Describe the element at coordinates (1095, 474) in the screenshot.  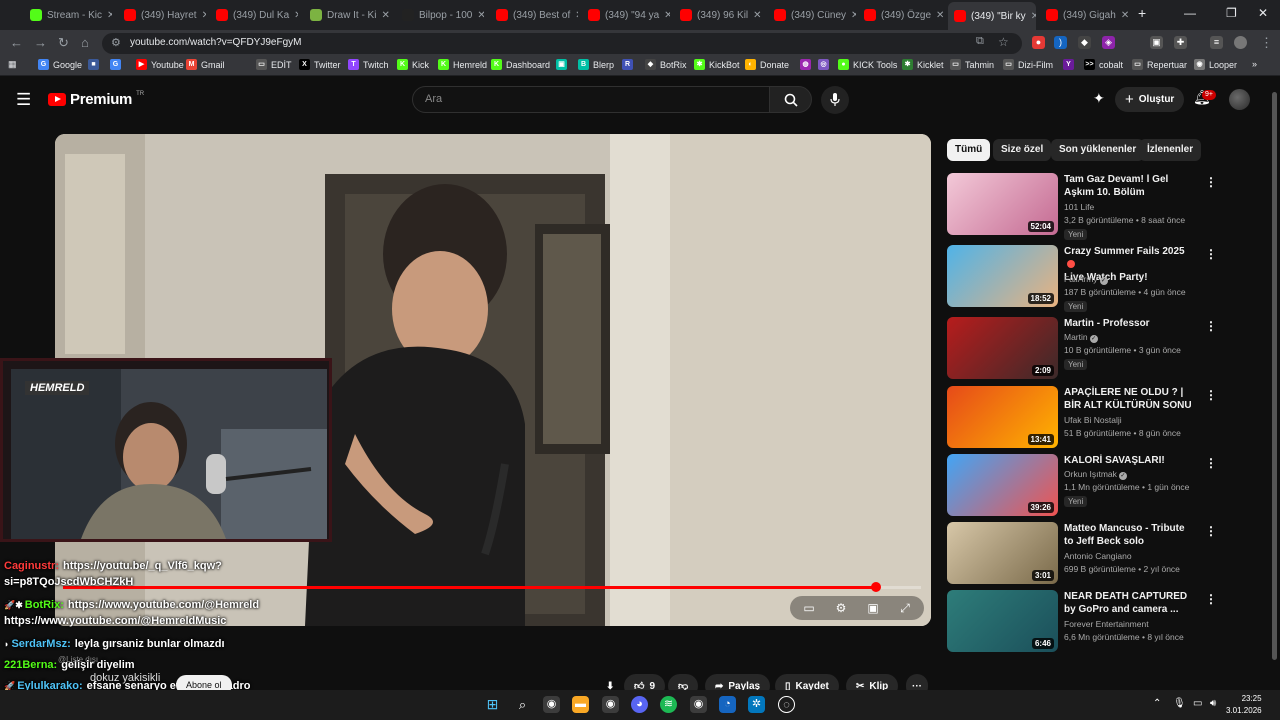
I see `channel-name: Orkun Işıtmak ✓` at that location.